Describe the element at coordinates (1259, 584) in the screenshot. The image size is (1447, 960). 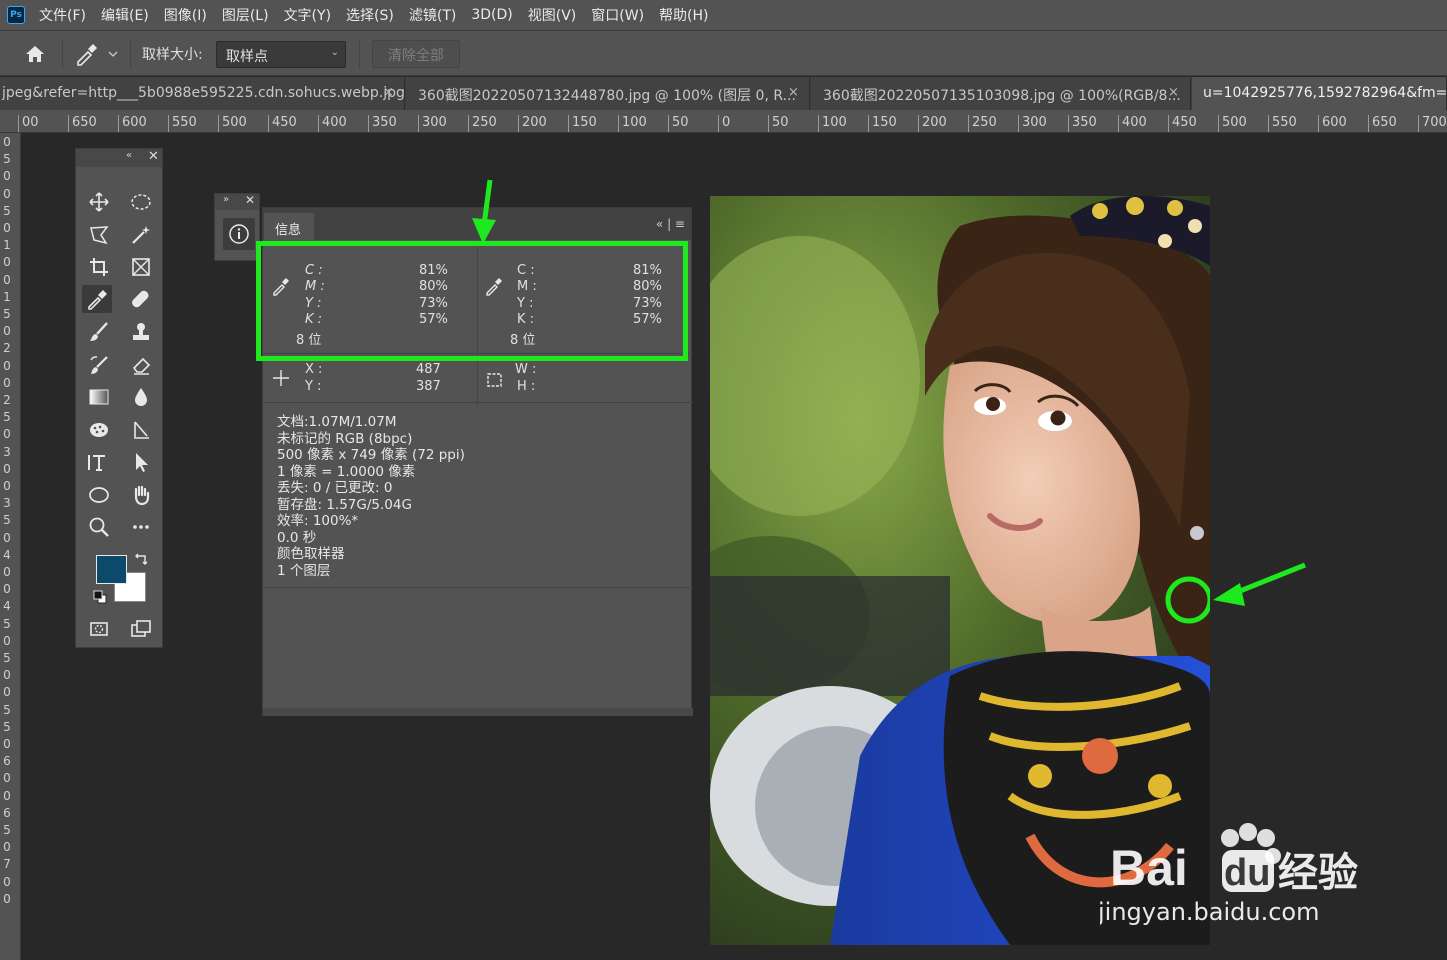
I see `arrow-left-icon` at that location.